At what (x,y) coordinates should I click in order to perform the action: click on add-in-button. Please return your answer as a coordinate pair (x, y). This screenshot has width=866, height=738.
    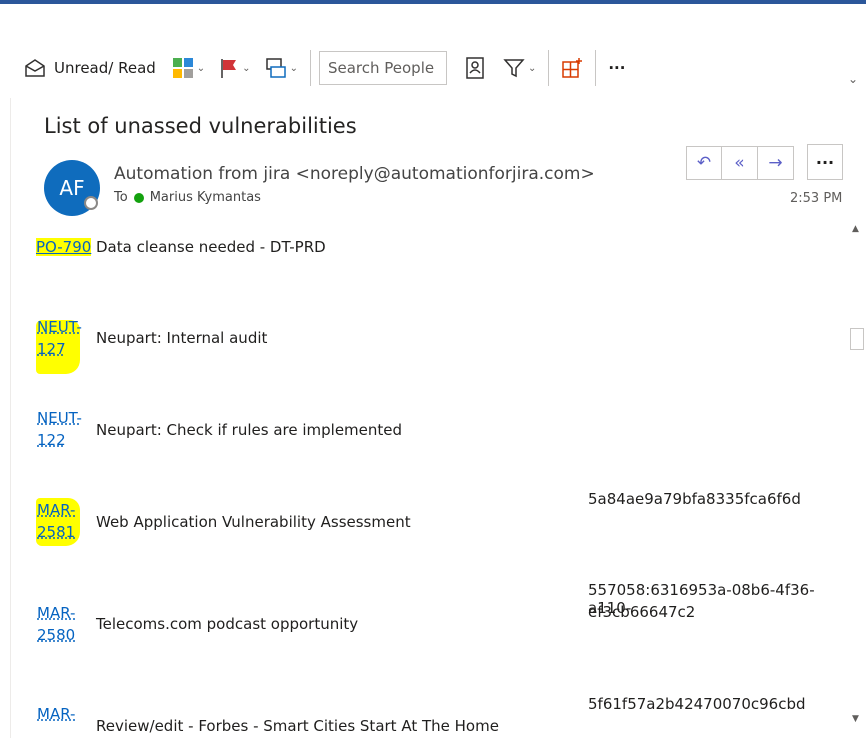
    Looking at the image, I should click on (572, 68).